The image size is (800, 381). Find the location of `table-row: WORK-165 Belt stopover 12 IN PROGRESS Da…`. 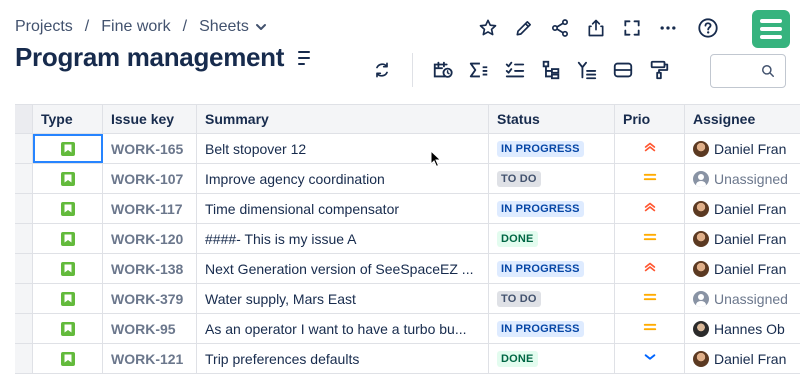

table-row: WORK-165 Belt stopover 12 IN PROGRESS Da… is located at coordinates (407, 149).